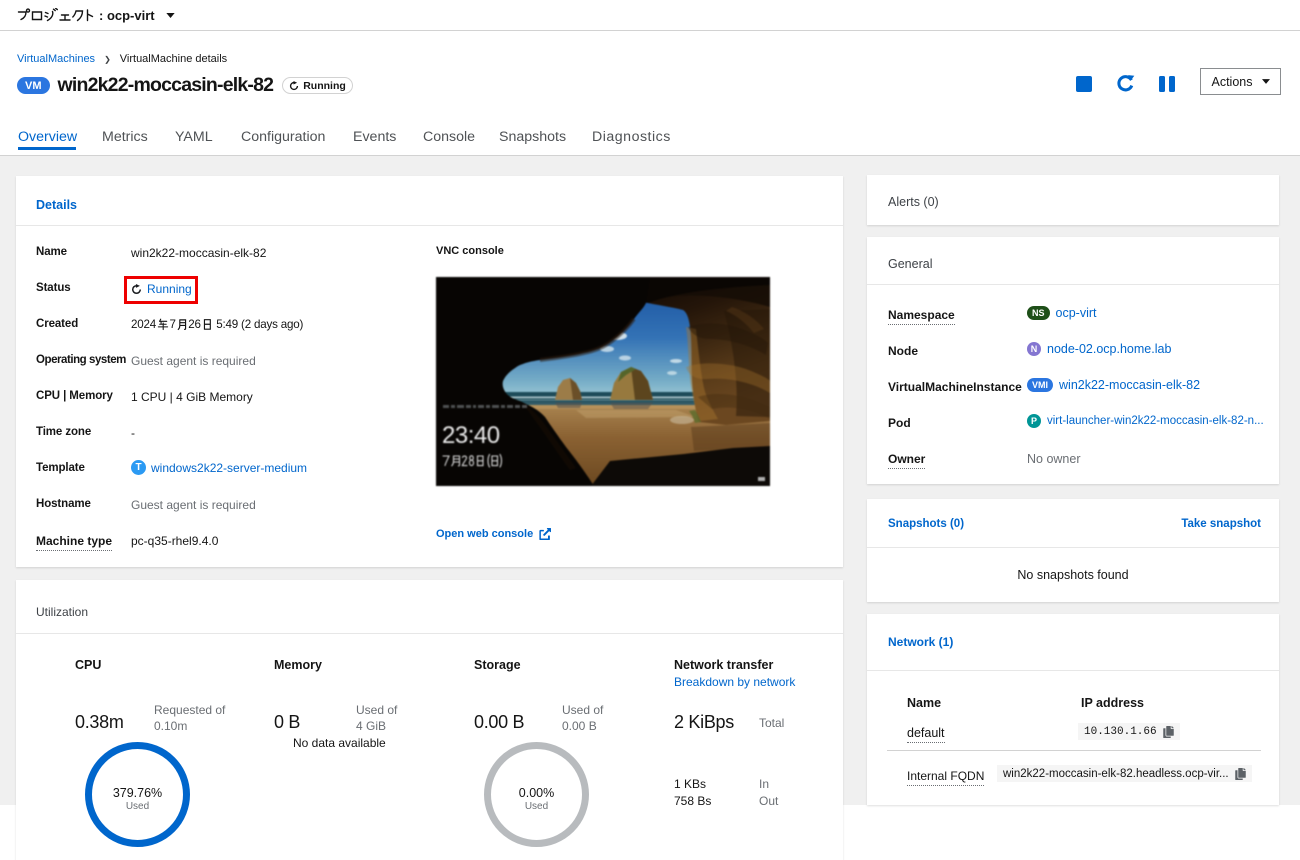 This screenshot has height=860, width=1300. I want to click on svg-text: 0.00%, so click(536, 793).